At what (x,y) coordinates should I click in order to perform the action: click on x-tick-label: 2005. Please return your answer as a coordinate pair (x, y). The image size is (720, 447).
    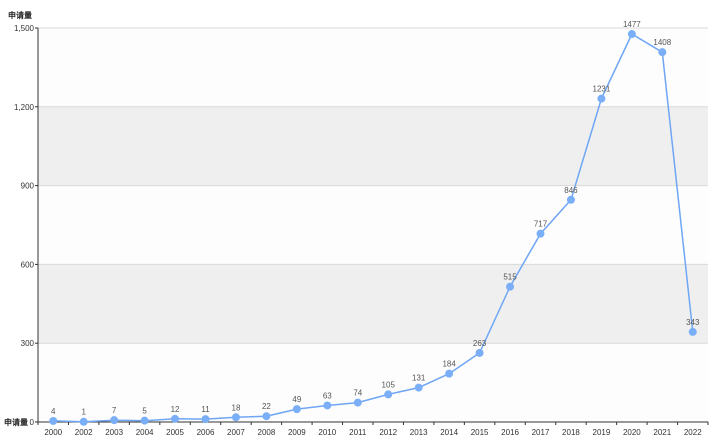
    Looking at the image, I should click on (175, 432).